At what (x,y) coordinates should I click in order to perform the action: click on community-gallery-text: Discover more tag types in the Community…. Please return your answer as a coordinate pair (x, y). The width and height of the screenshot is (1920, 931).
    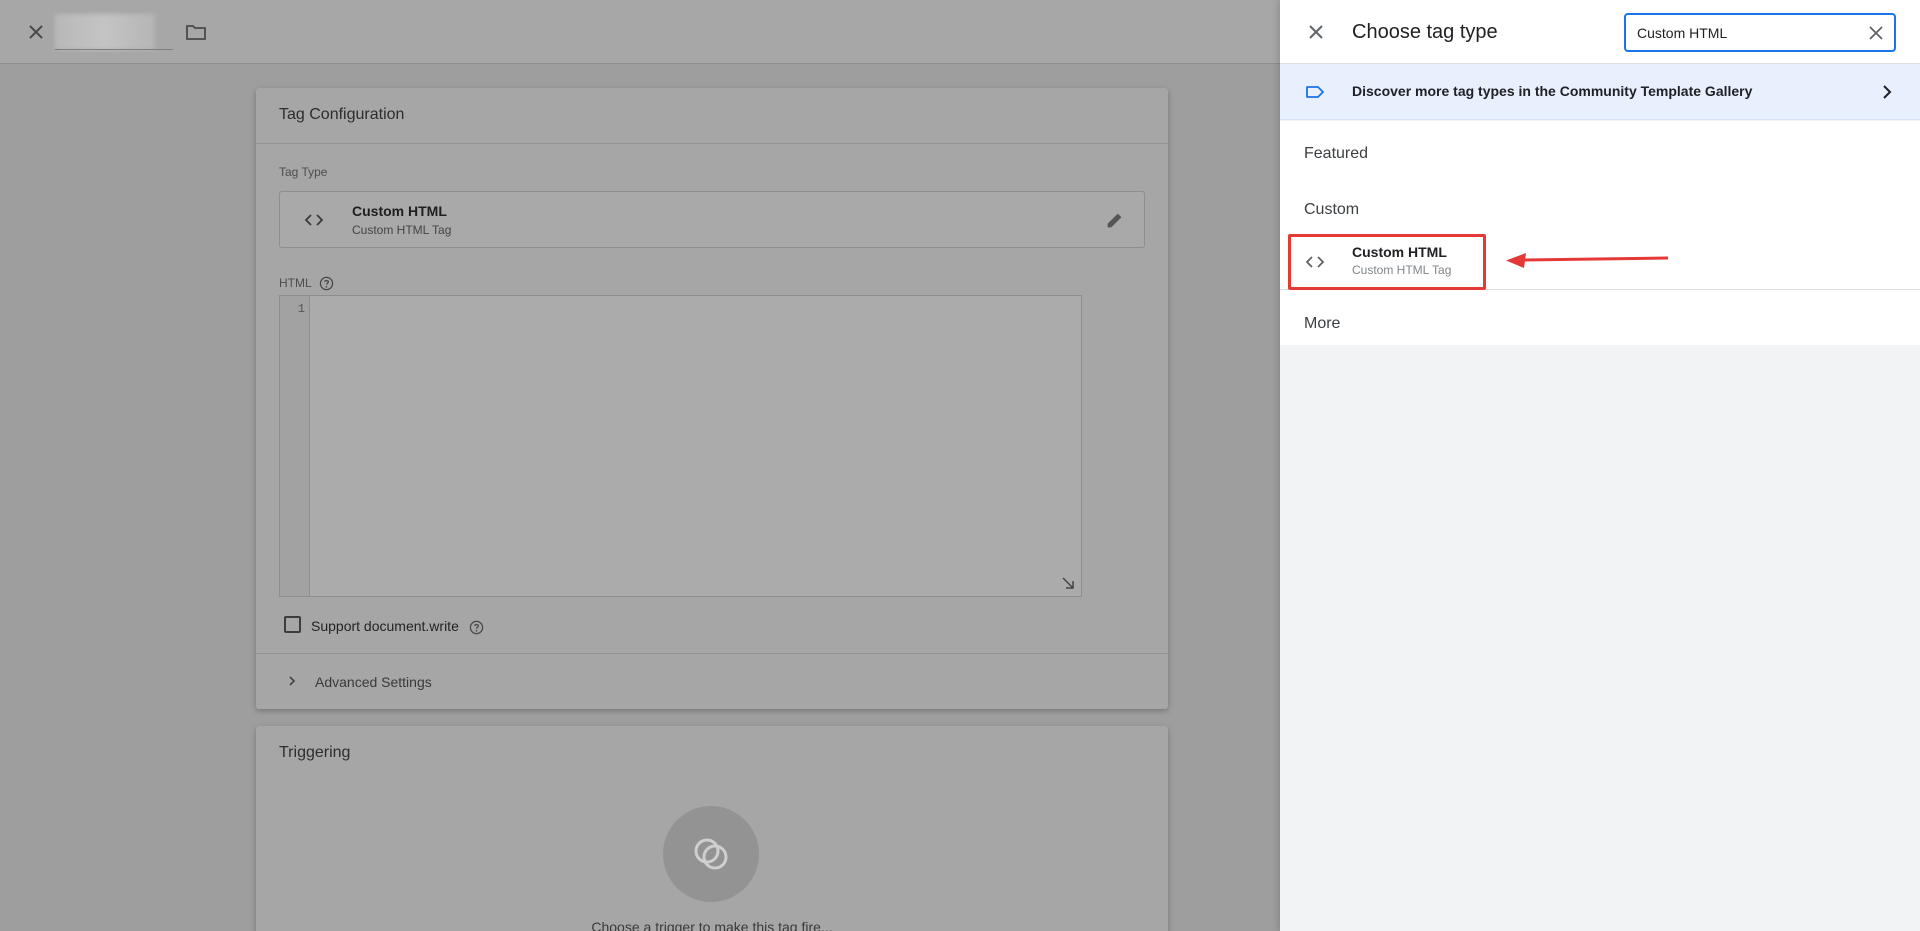
    Looking at the image, I should click on (1552, 91).